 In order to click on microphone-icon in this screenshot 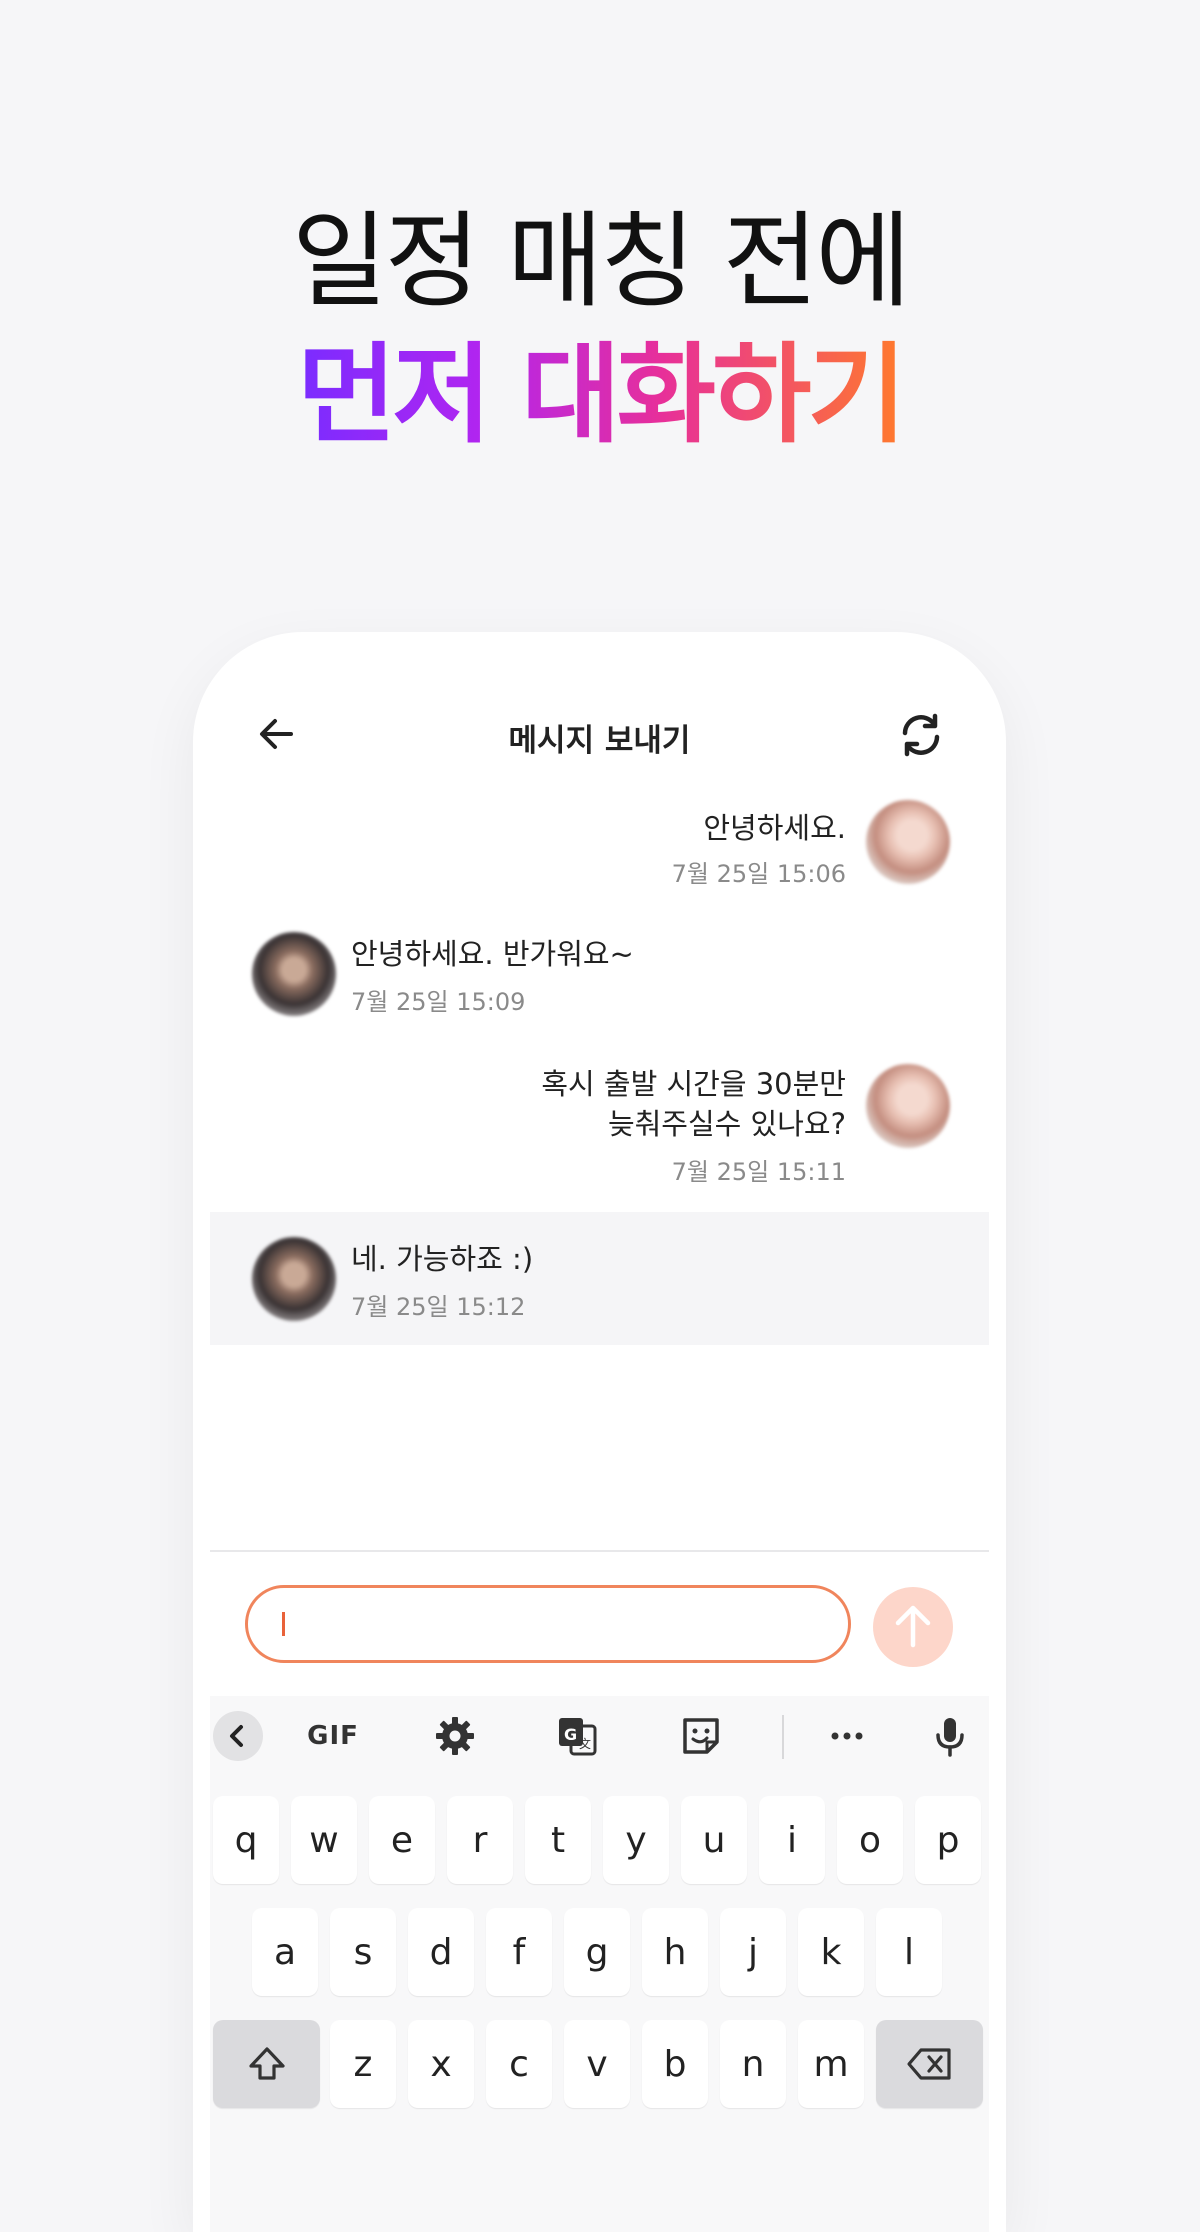, I will do `click(950, 1736)`.